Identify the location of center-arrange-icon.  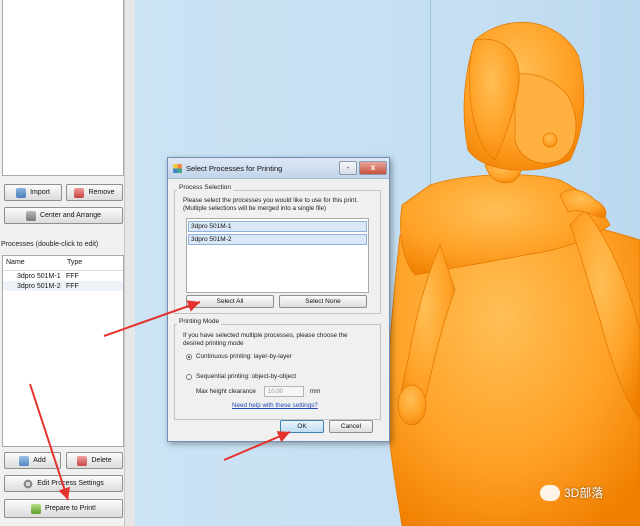
(30, 215).